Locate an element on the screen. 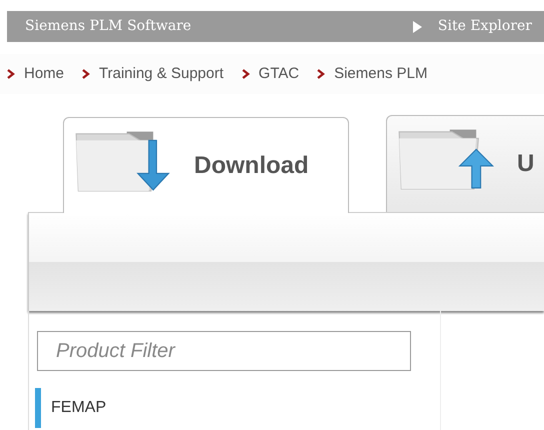 This screenshot has height=430, width=544. breadcrumb-link: Training & Support is located at coordinates (153, 74).